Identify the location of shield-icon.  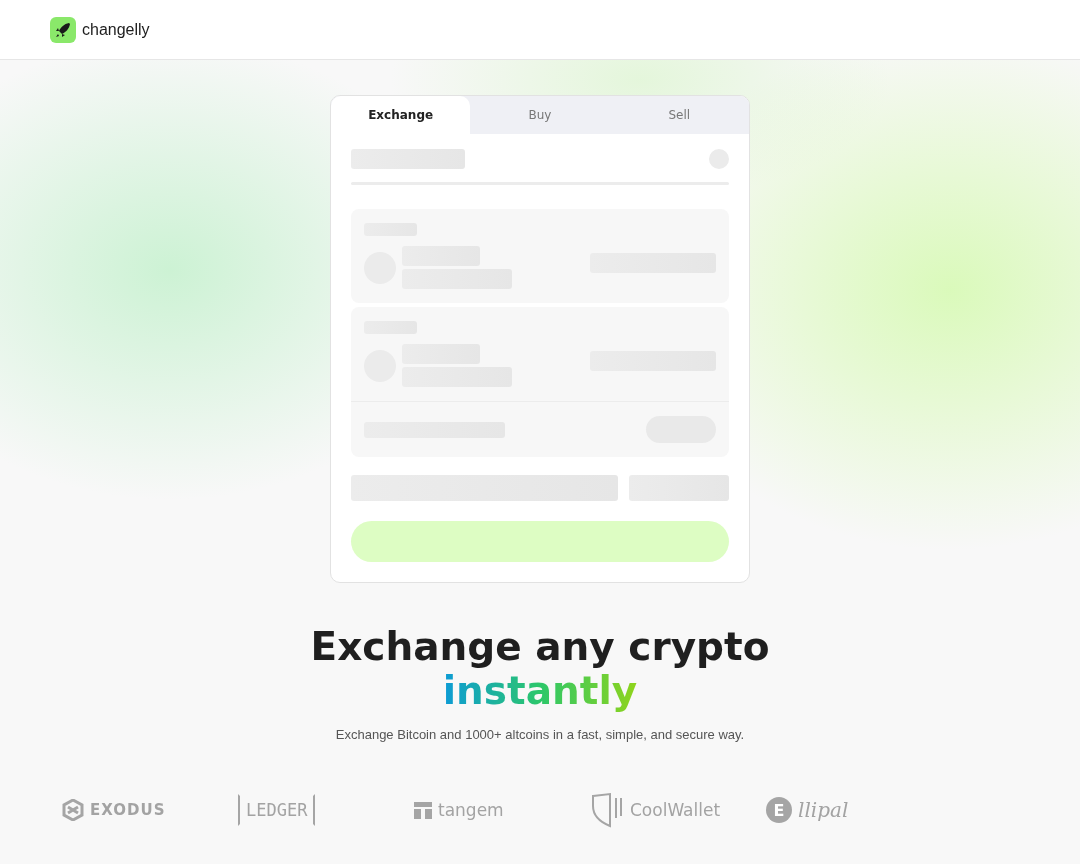
(607, 810).